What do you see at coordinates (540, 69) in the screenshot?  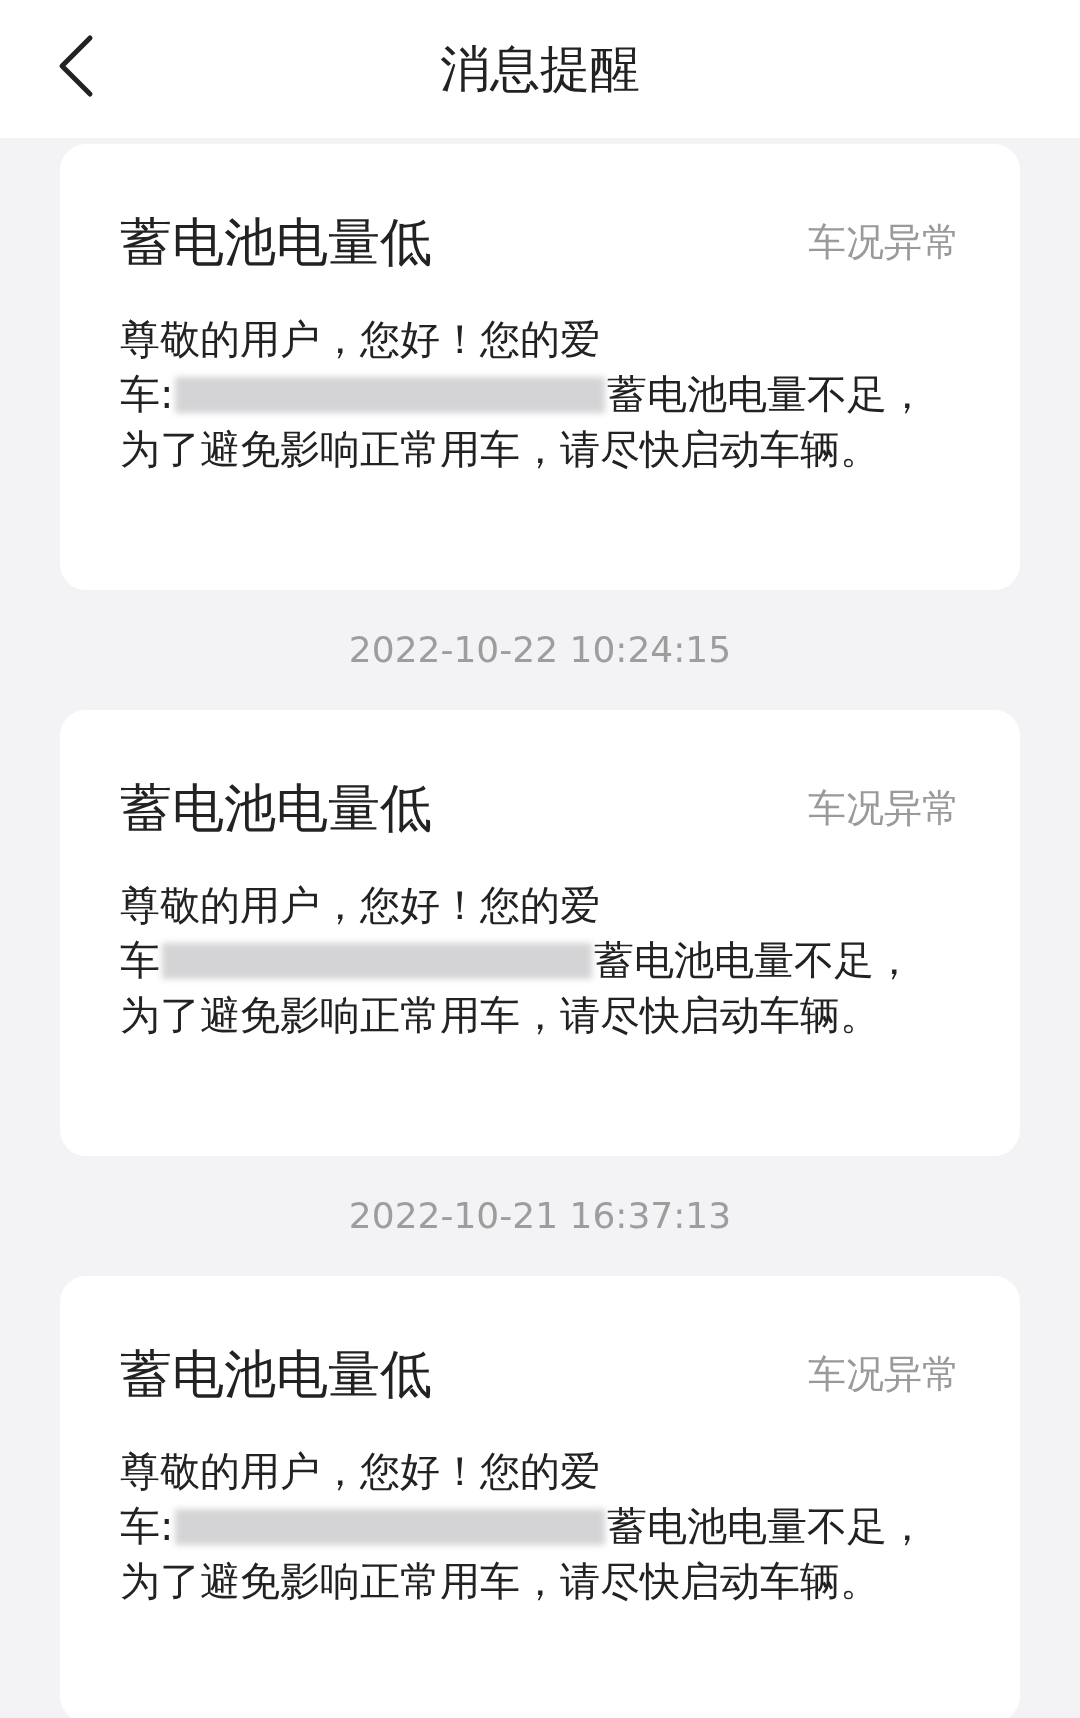 I see `page-title: 消息提醒` at bounding box center [540, 69].